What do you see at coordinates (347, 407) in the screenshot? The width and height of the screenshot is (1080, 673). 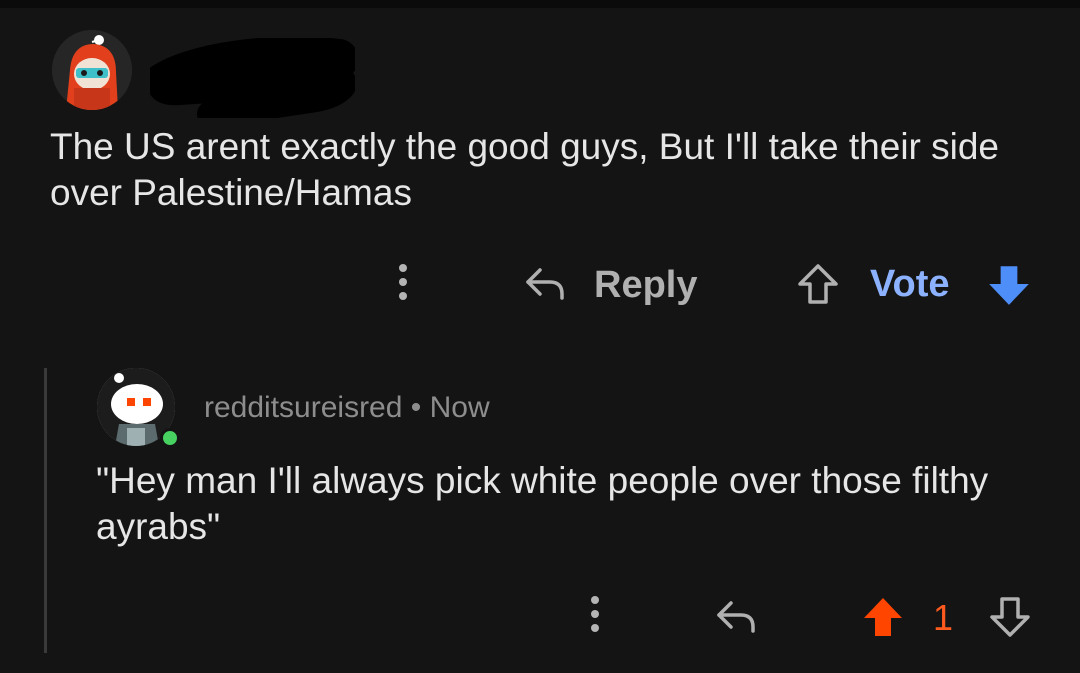 I see `comment-2-meta: redditsureisred • Now` at bounding box center [347, 407].